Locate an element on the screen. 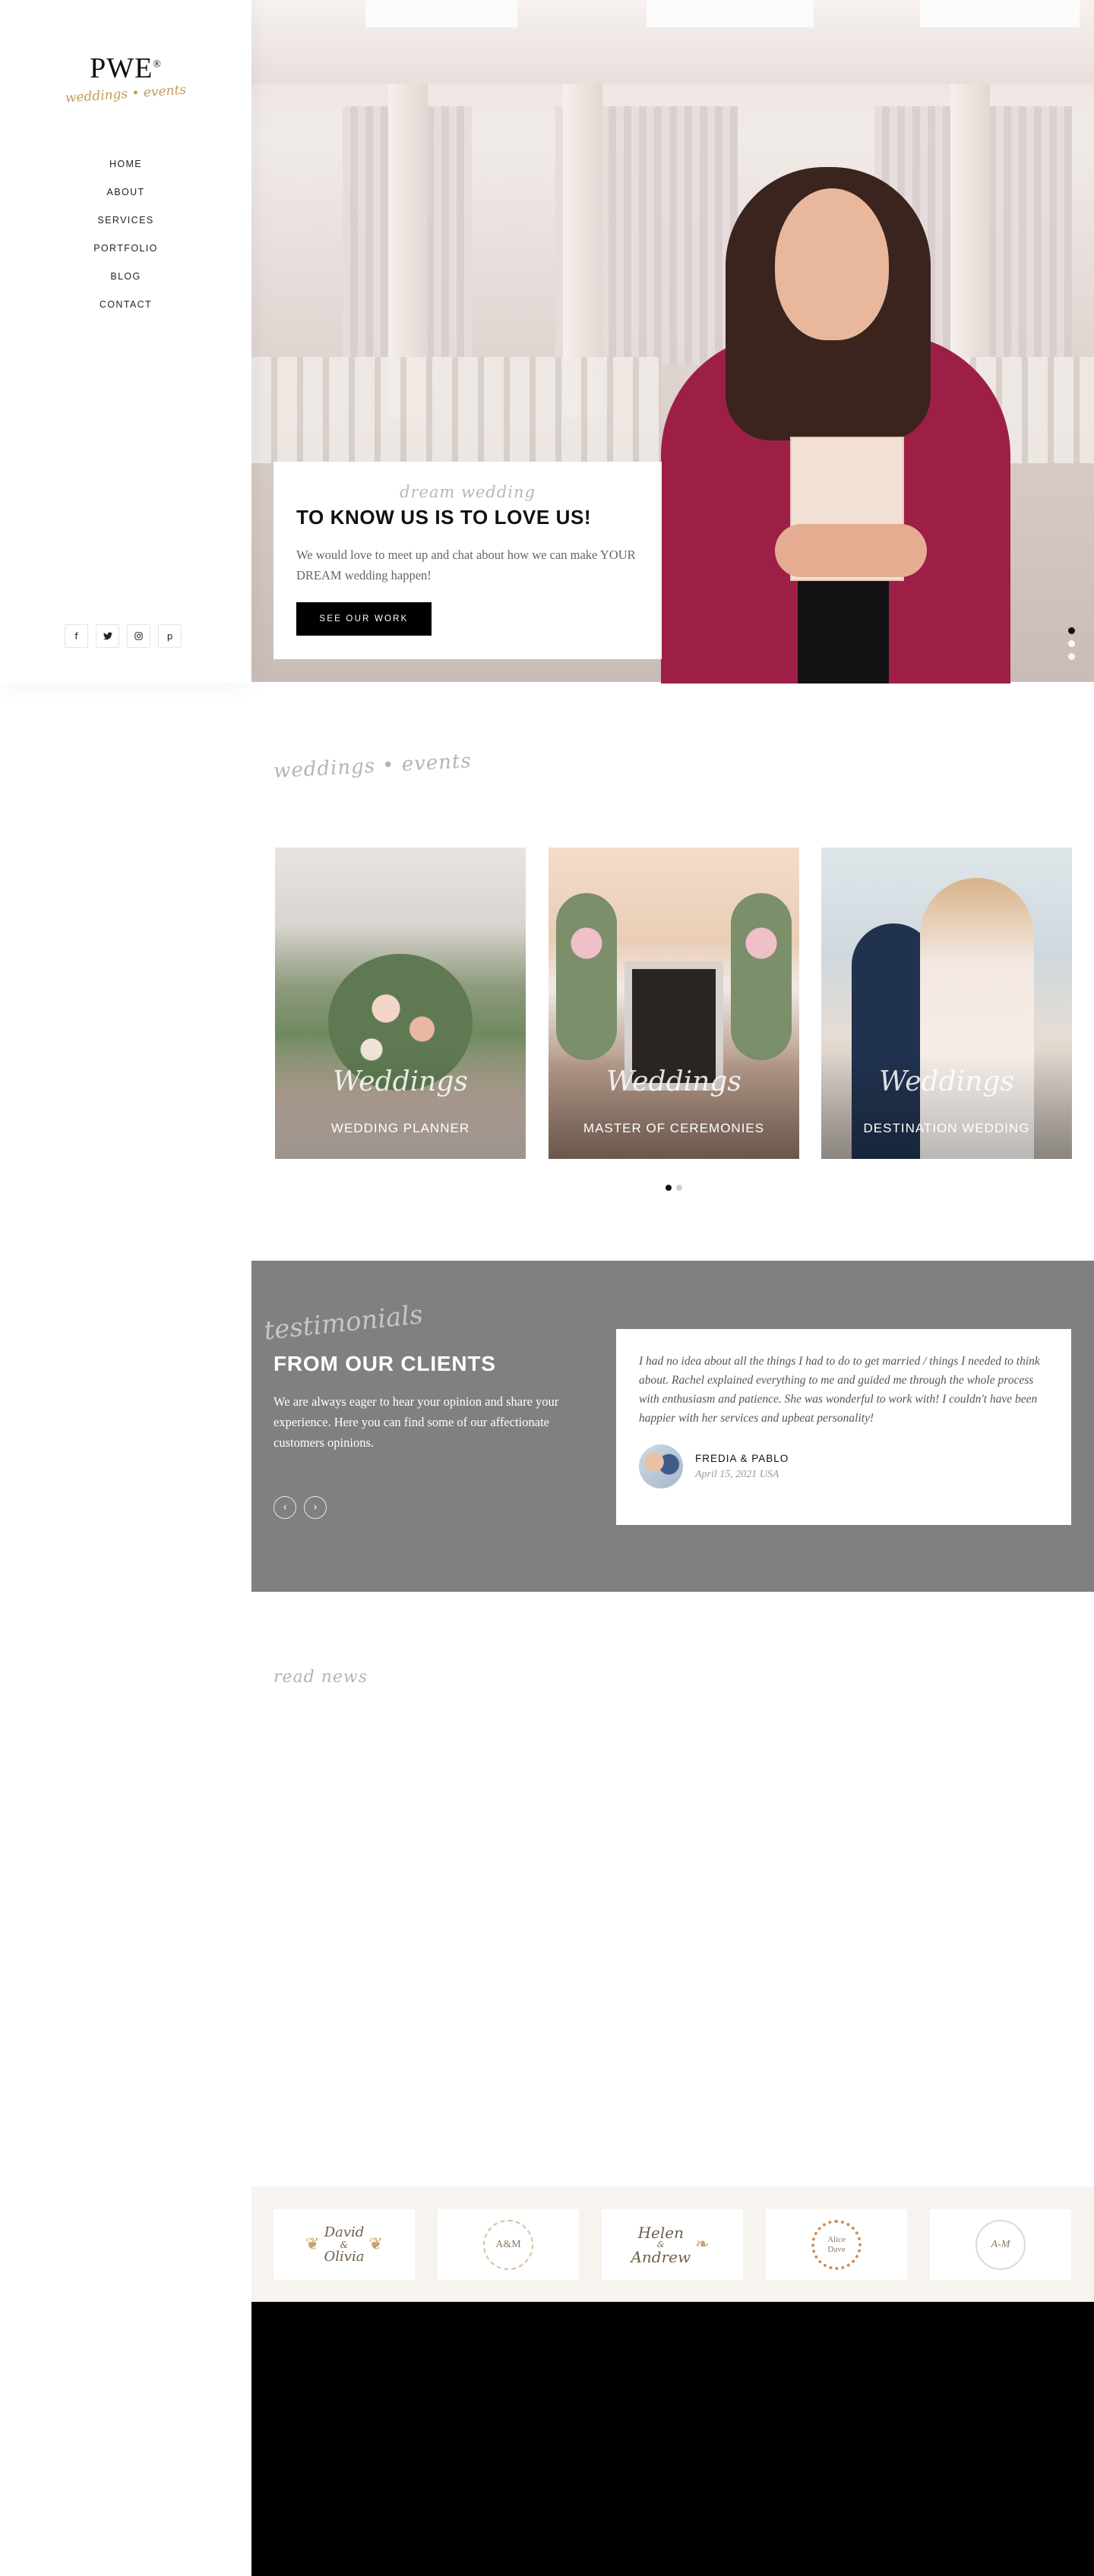 This screenshot has height=2576, width=1094. site-logo: PWE® weddings • events is located at coordinates (125, 79).